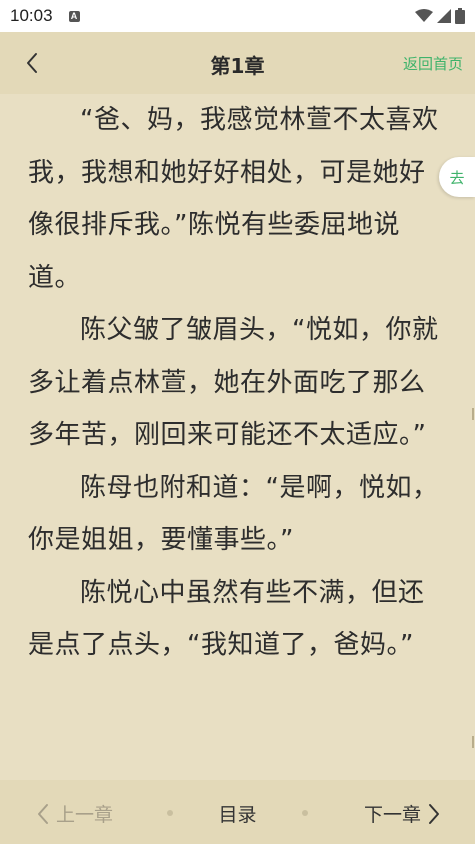 This screenshot has width=475, height=844. Describe the element at coordinates (305, 813) in the screenshot. I see `nav-separator-dot` at that location.